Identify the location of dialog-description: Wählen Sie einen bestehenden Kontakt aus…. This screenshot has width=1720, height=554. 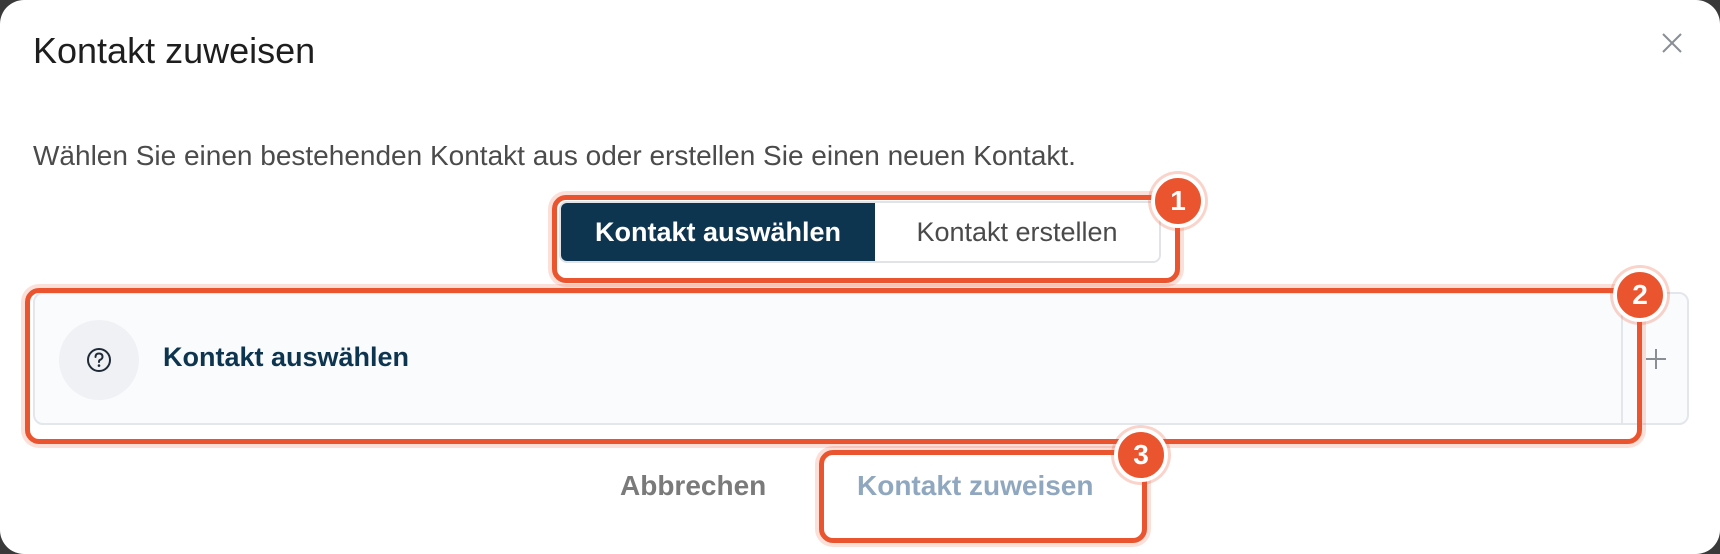
(554, 155).